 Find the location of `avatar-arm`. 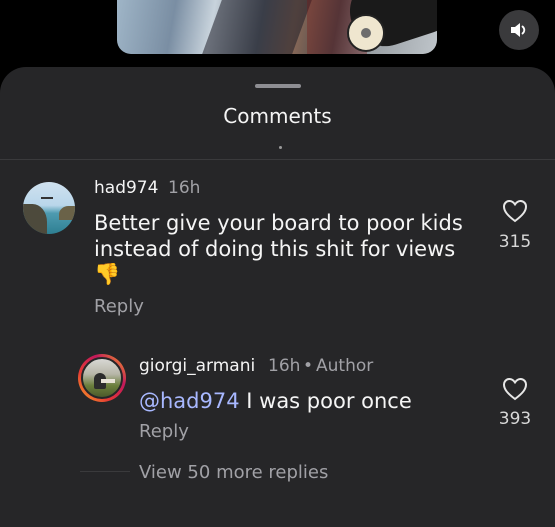

avatar-arm is located at coordinates (108, 381).